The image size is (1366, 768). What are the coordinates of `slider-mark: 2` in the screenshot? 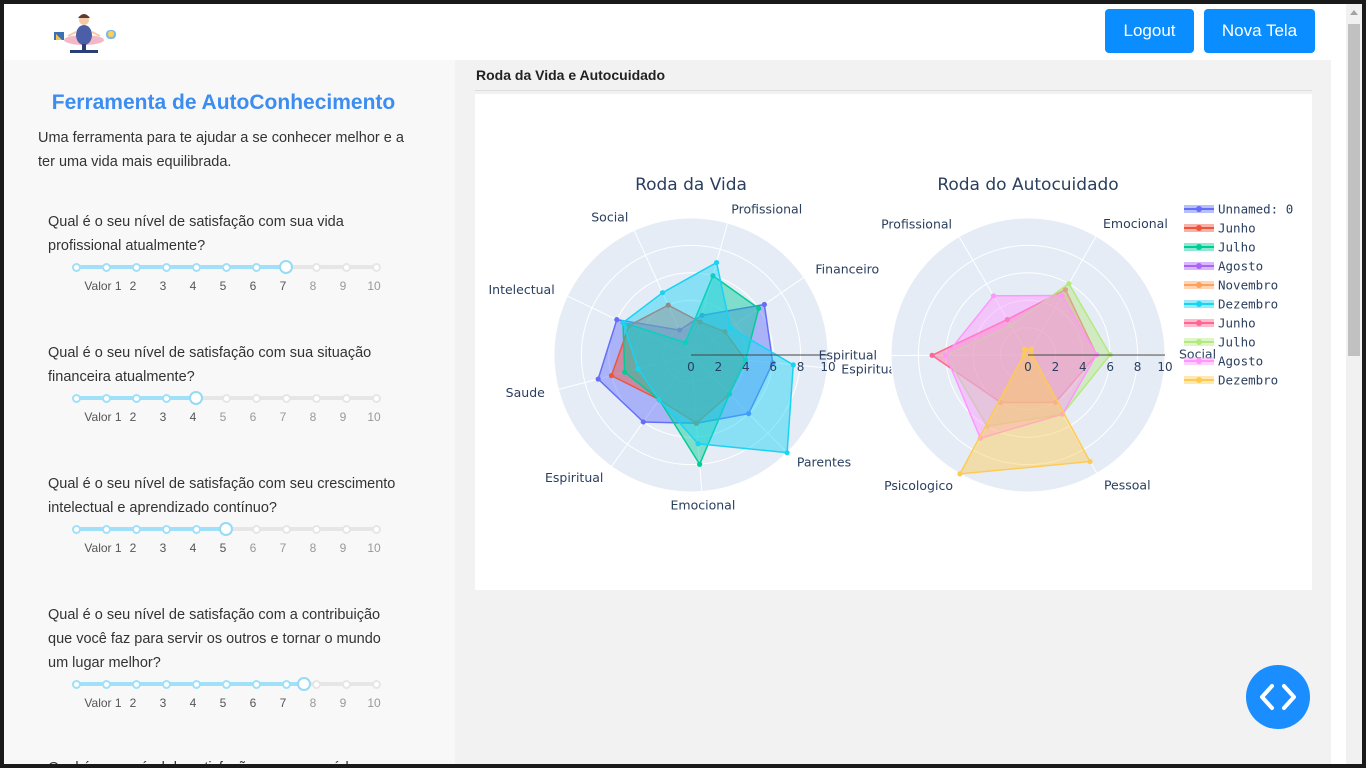 It's located at (133, 286).